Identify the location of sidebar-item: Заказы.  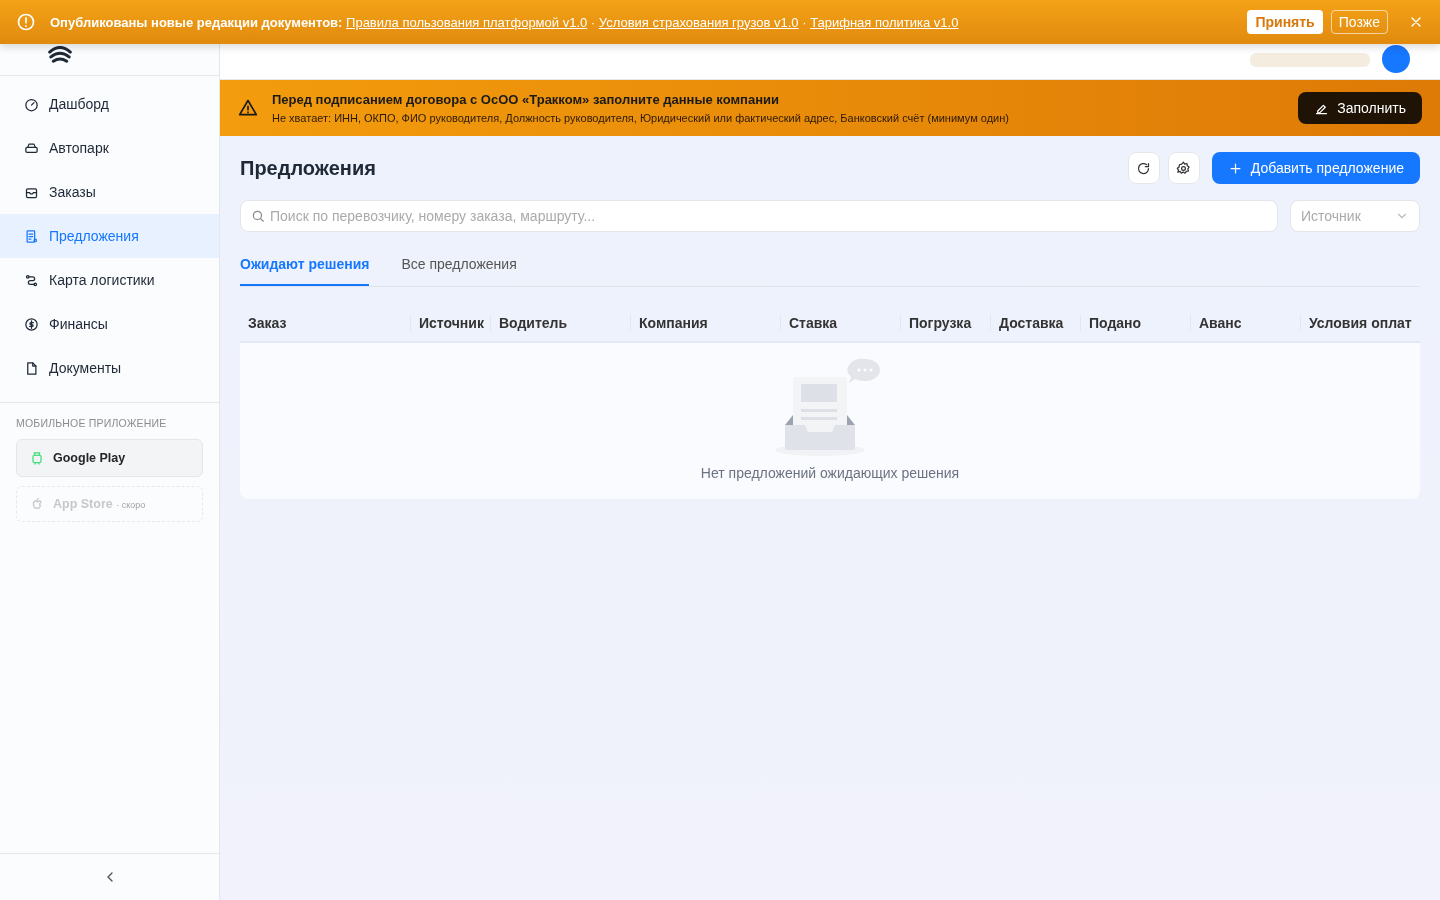
(109, 192).